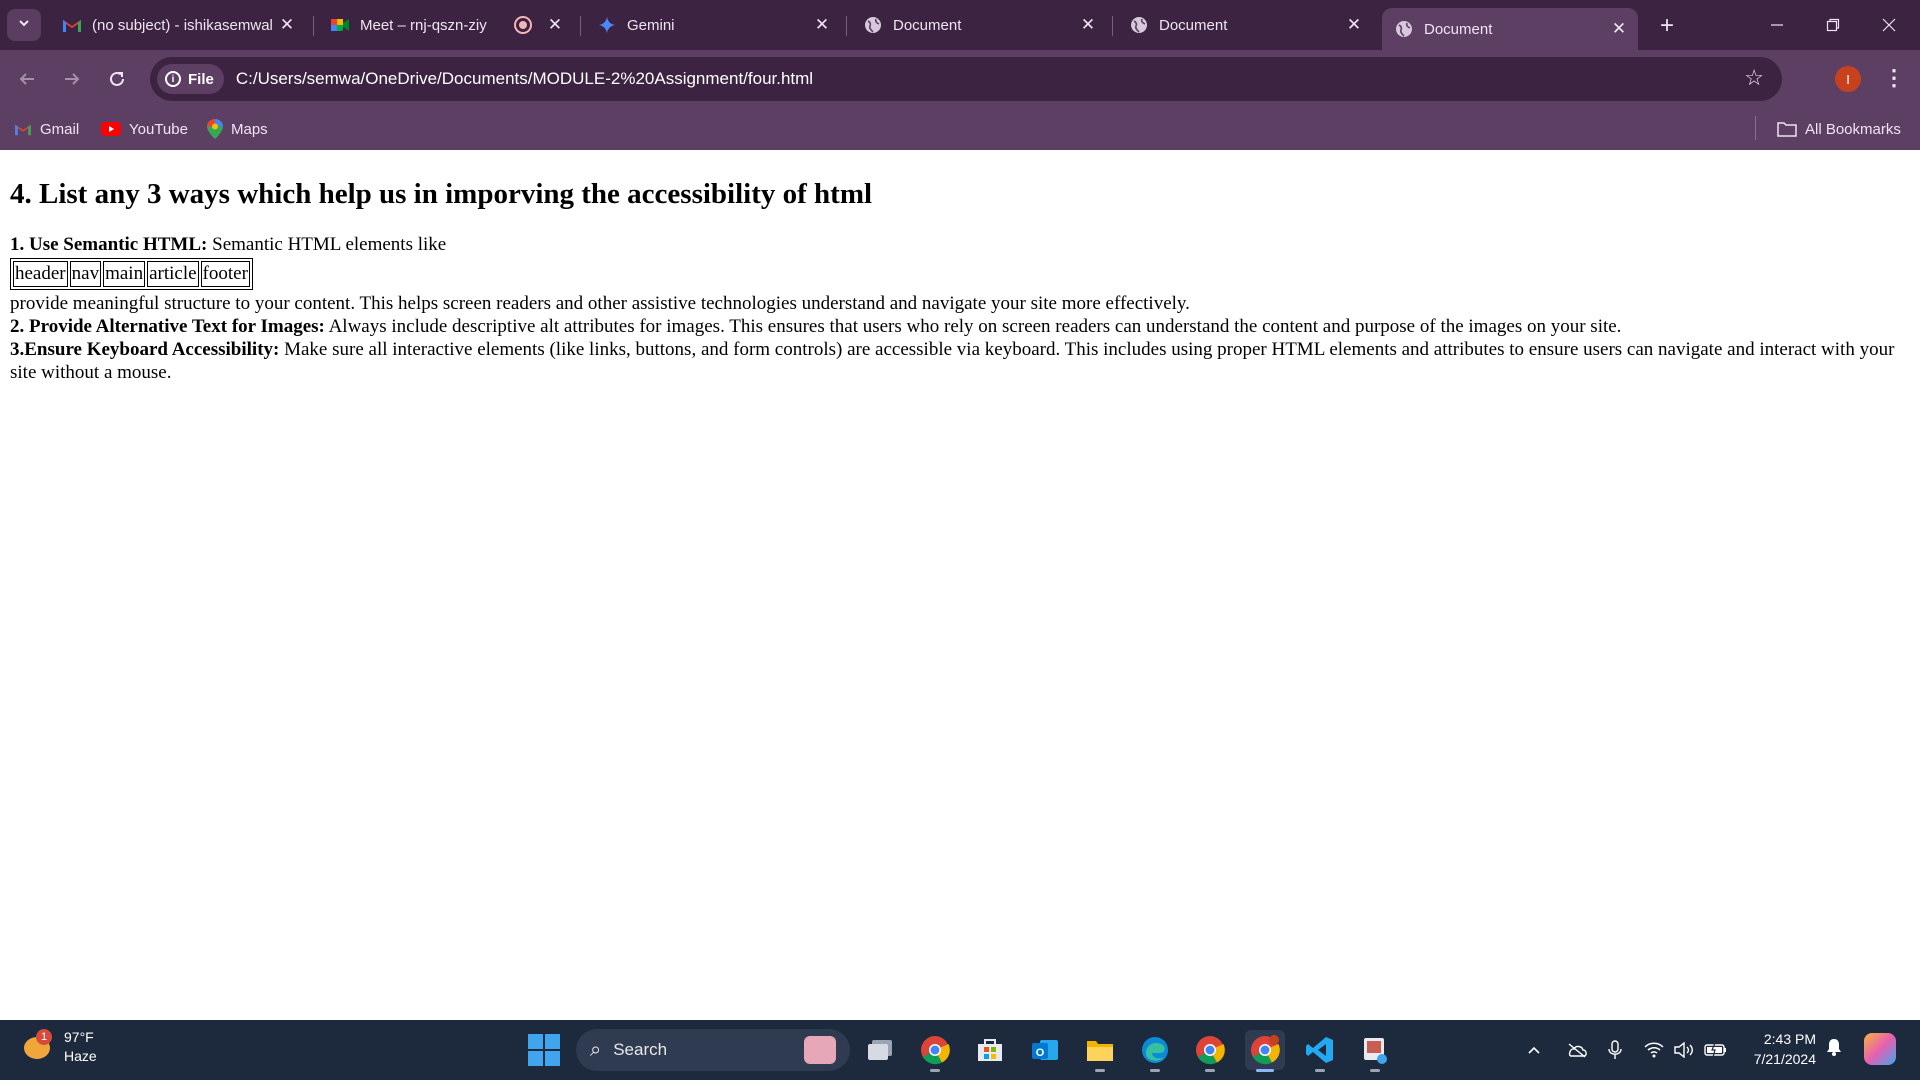 Image resolution: width=1920 pixels, height=1080 pixels. What do you see at coordinates (1685, 1050) in the screenshot?
I see `volume-tray` at bounding box center [1685, 1050].